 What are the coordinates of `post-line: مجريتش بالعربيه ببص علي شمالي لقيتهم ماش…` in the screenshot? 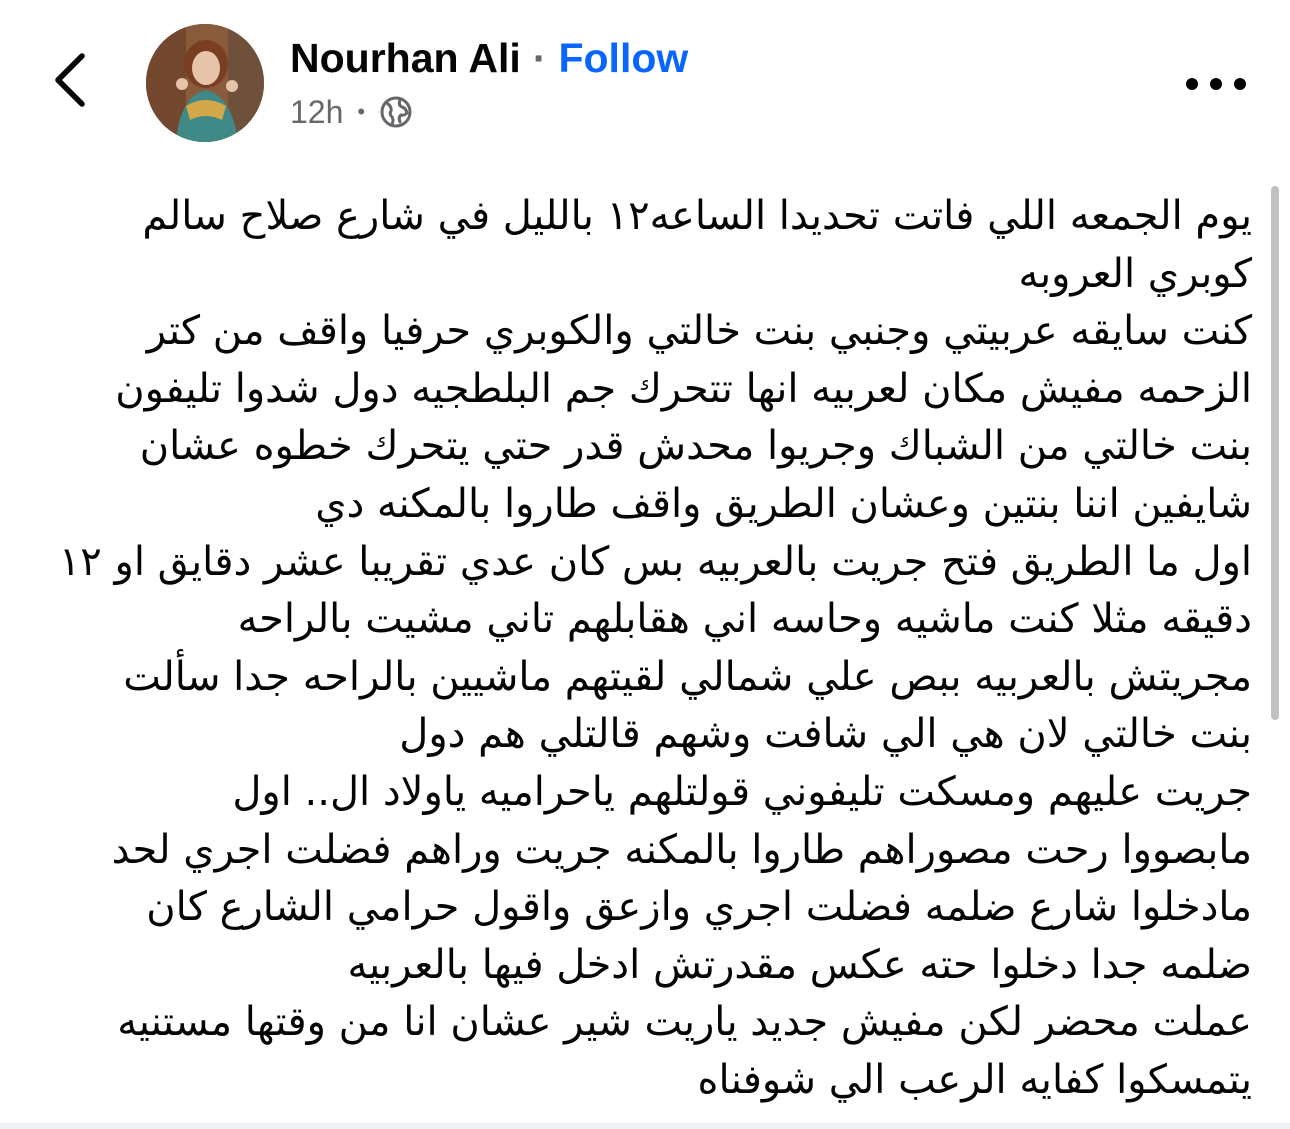 It's located at (687, 676).